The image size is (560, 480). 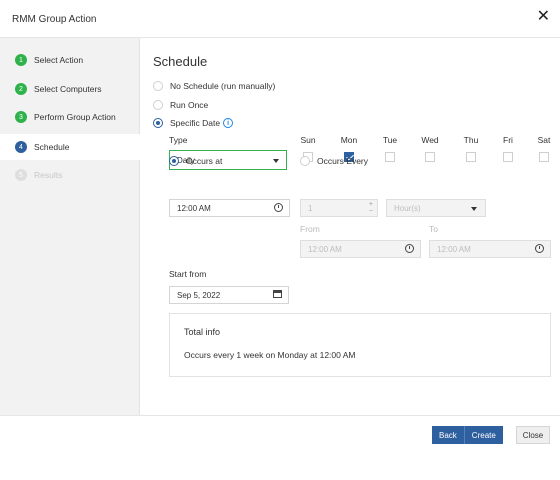 What do you see at coordinates (277, 295) in the screenshot?
I see `calendar-icon` at bounding box center [277, 295].